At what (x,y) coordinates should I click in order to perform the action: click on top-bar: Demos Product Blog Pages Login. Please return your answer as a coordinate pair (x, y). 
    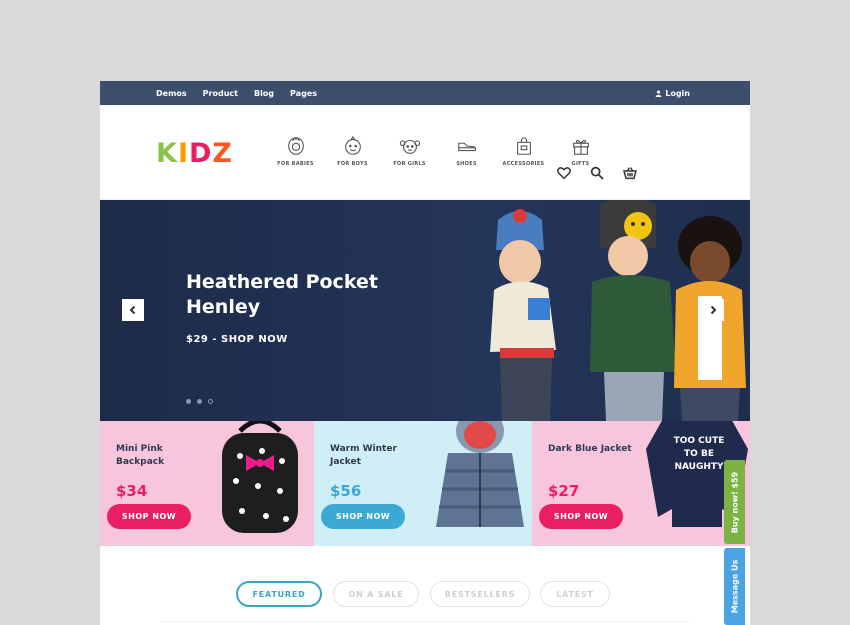
    Looking at the image, I should click on (425, 93).